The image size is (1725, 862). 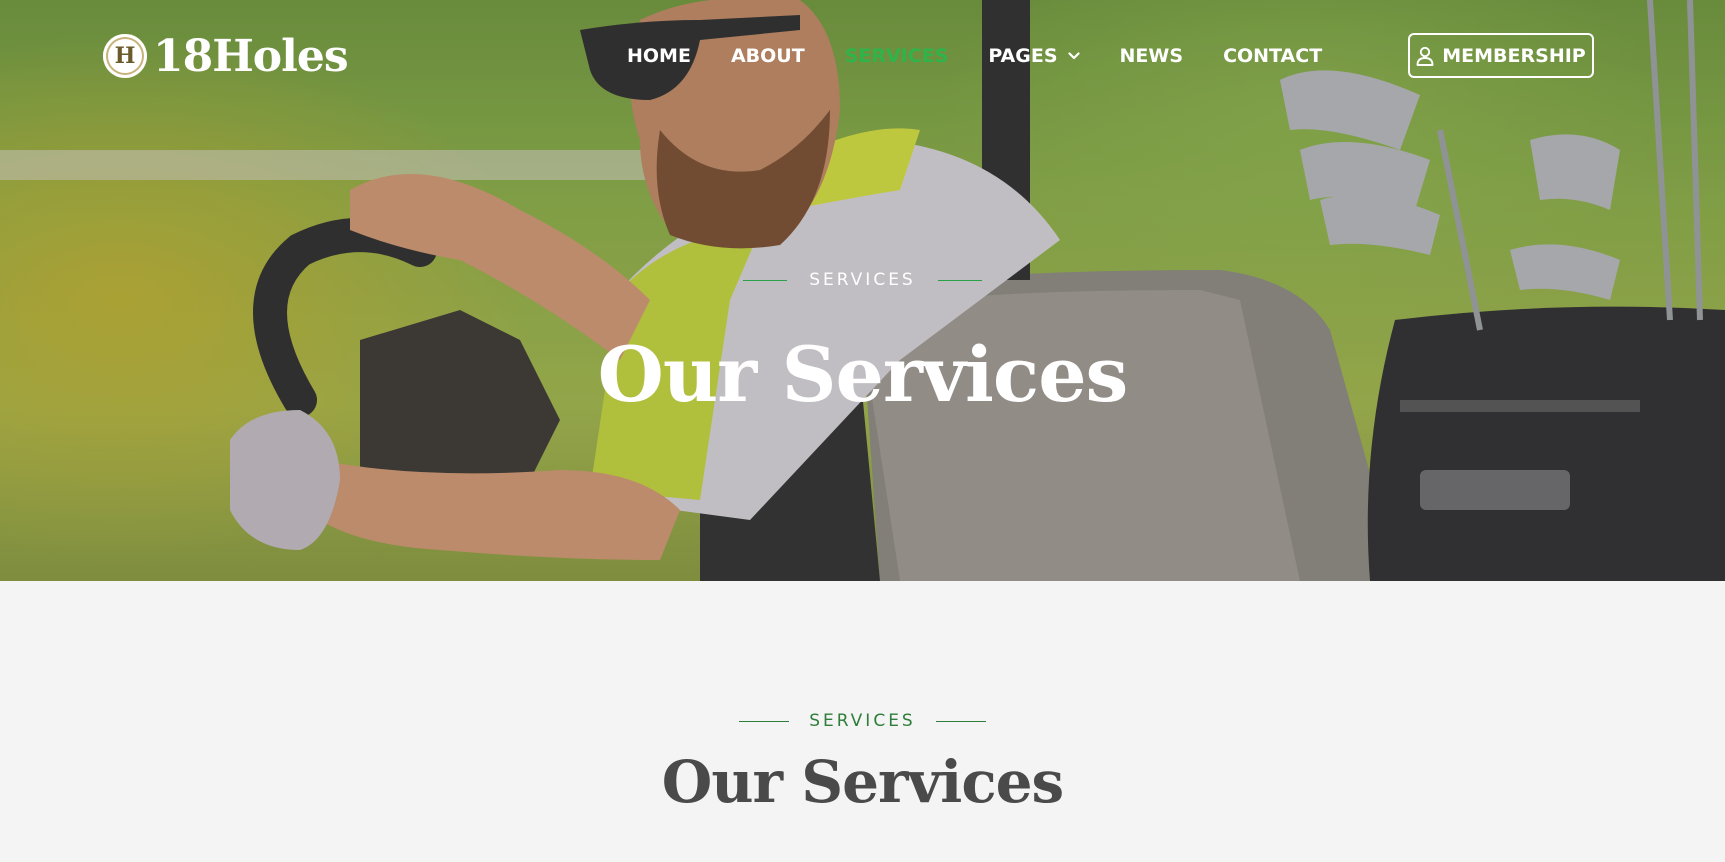 What do you see at coordinates (959, 280) in the screenshot?
I see `eyebrow-divider-right` at bounding box center [959, 280].